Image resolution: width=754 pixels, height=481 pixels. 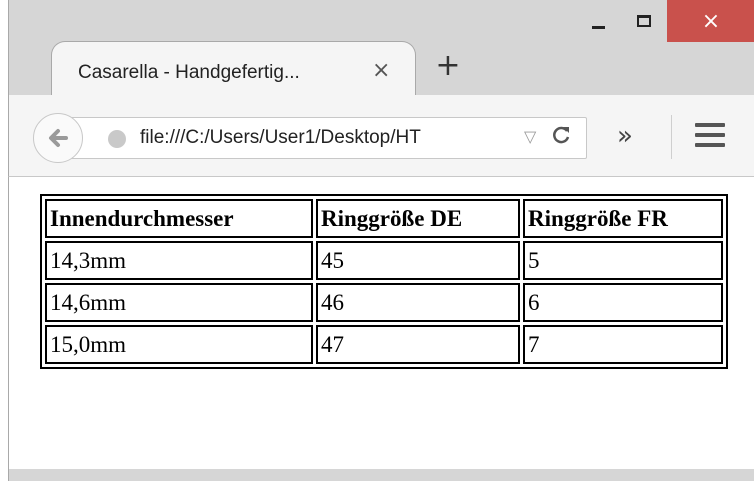 What do you see at coordinates (625, 136) in the screenshot?
I see `overflow-chevron-icon: »` at bounding box center [625, 136].